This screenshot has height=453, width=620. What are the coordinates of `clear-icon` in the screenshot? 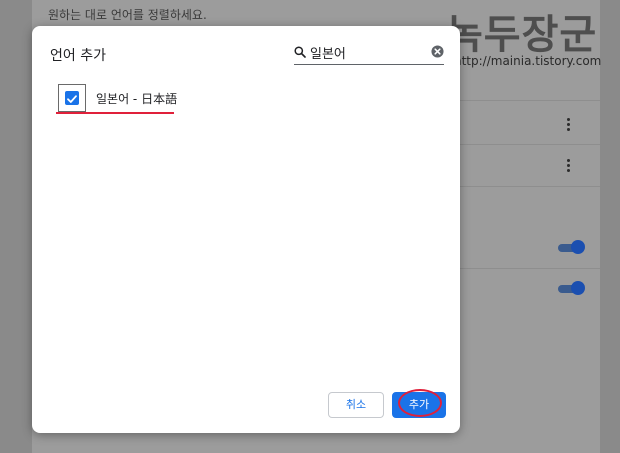 It's located at (437, 51).